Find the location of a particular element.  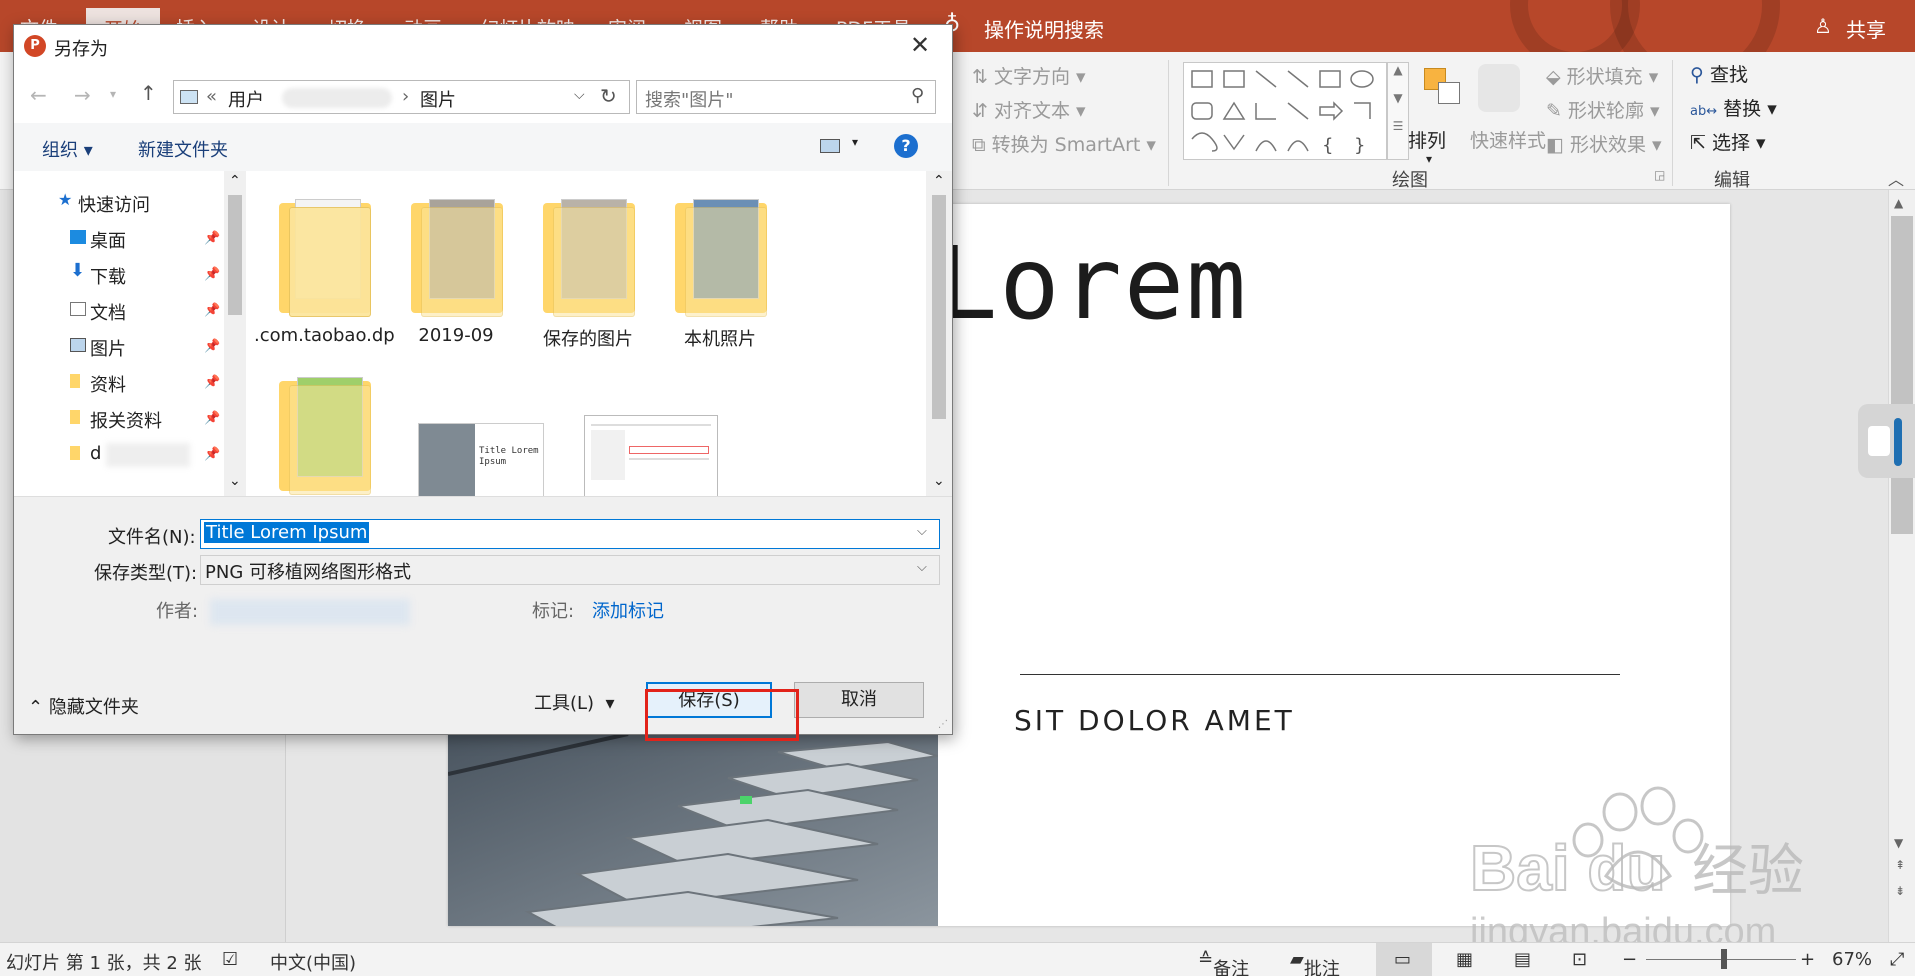

shapes-gallery: {} is located at coordinates (1285, 111).